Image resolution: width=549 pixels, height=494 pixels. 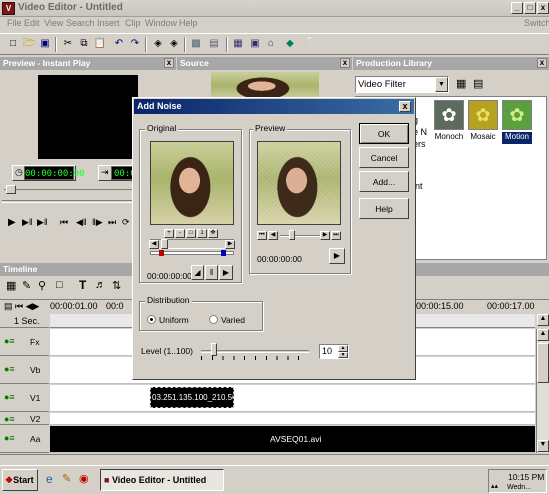 What do you see at coordinates (405, 106) in the screenshot?
I see `dialog-close-icon: x` at bounding box center [405, 106].